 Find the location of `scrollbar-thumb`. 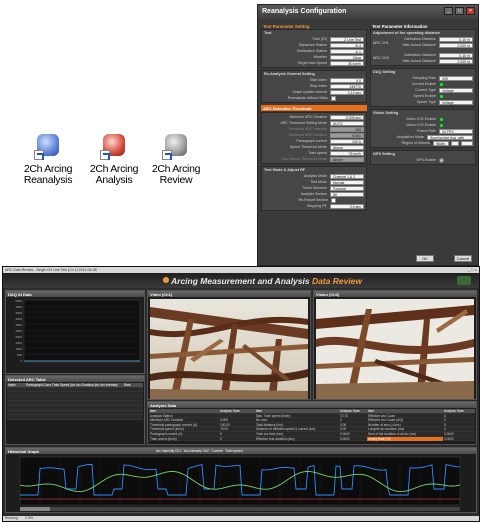

scrollbar-thumb is located at coordinates (35, 509).